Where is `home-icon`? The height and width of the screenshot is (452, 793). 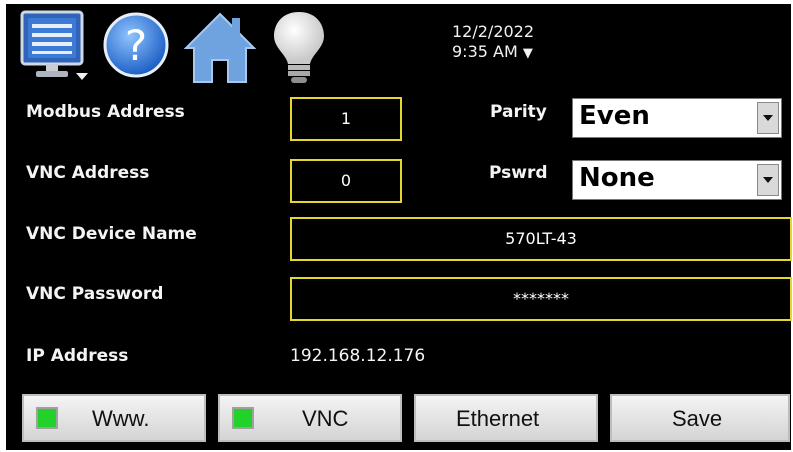
home-icon is located at coordinates (220, 47).